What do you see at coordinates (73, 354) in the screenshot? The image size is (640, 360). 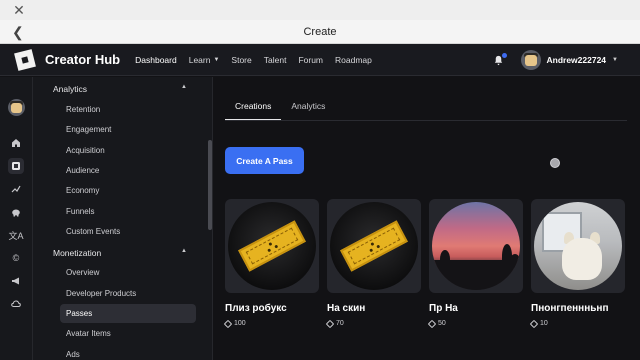 I see `menu-item-ads: Ads` at bounding box center [73, 354].